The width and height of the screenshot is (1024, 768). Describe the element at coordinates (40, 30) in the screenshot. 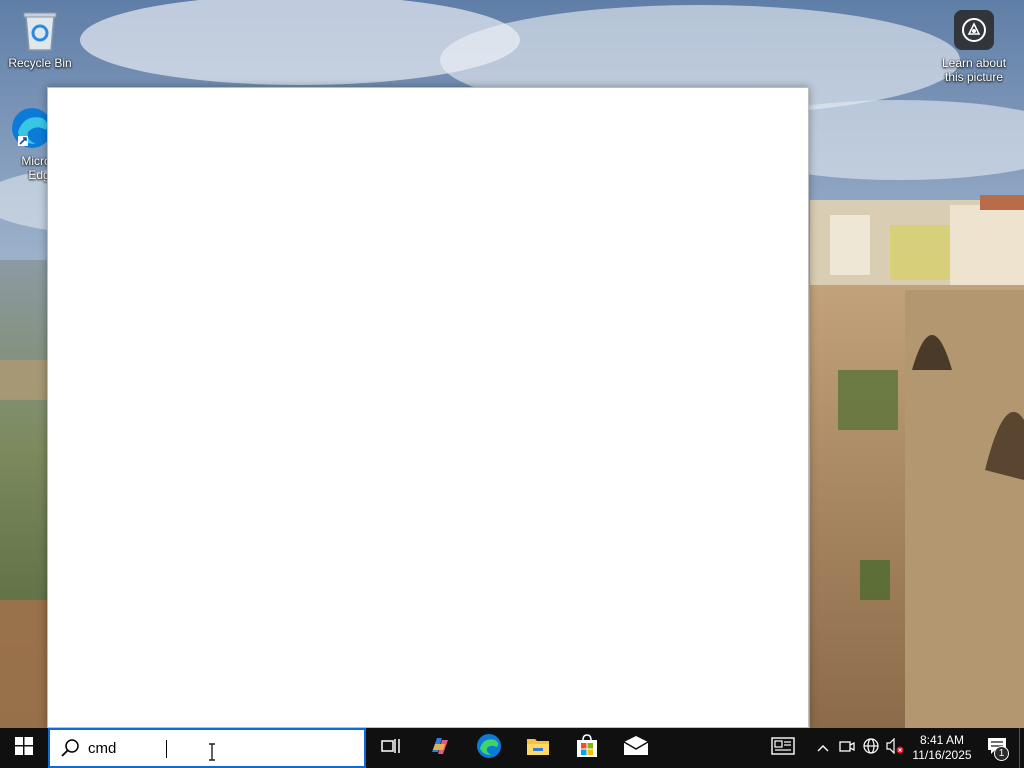

I see `recycle-bin-icon` at that location.